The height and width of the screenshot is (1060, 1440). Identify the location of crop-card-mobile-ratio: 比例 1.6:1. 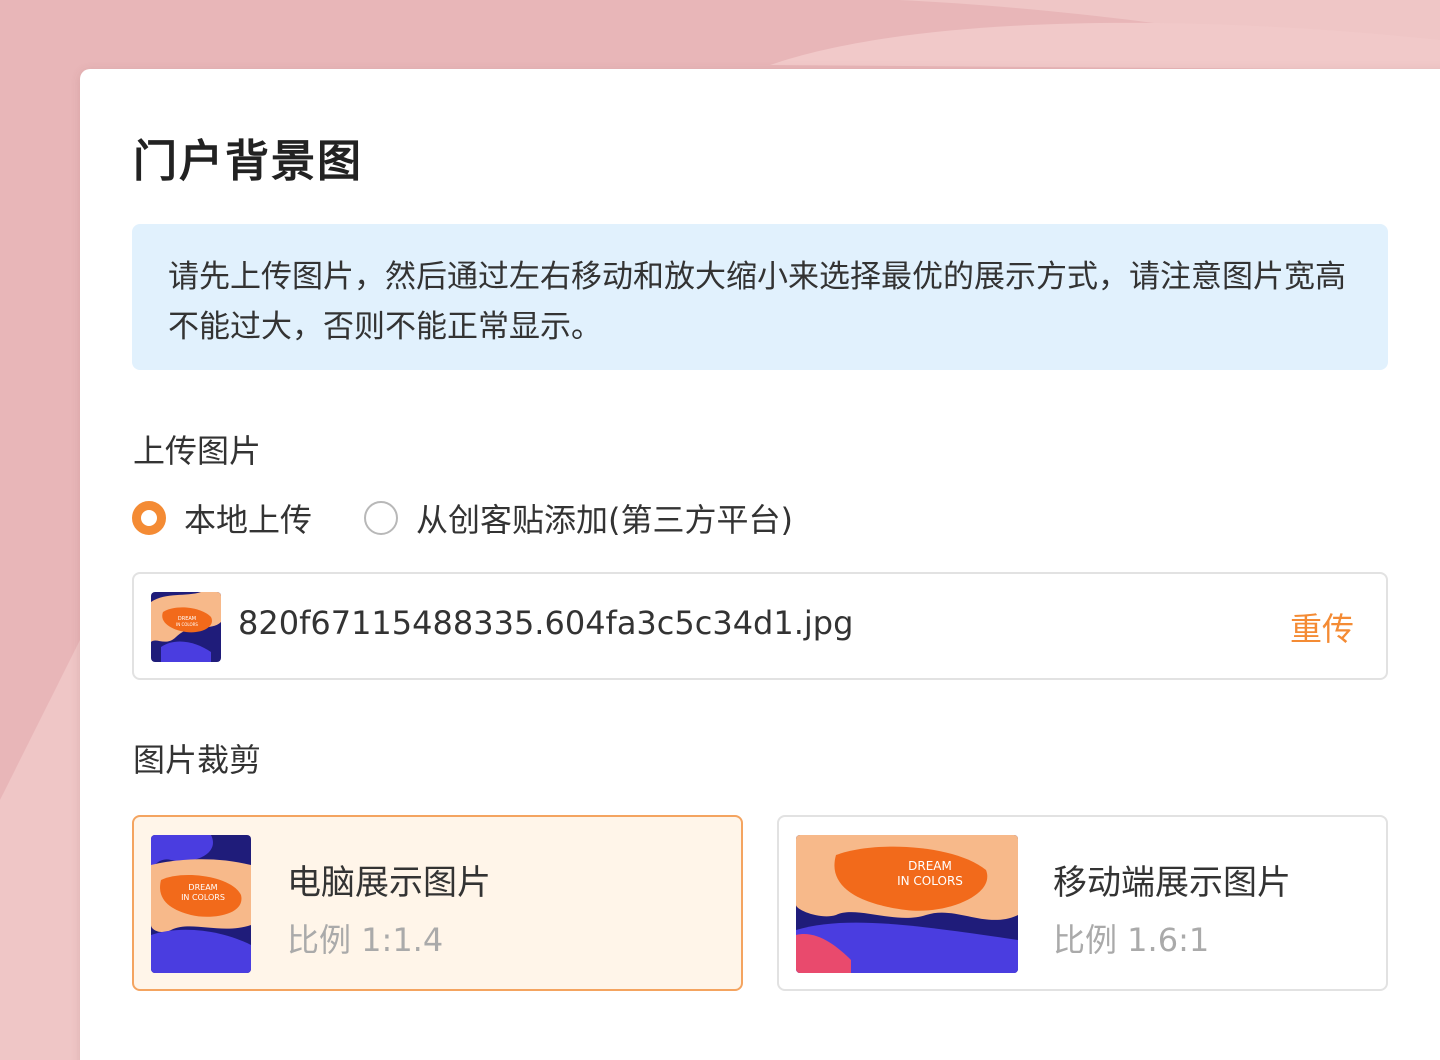
(1131, 940).